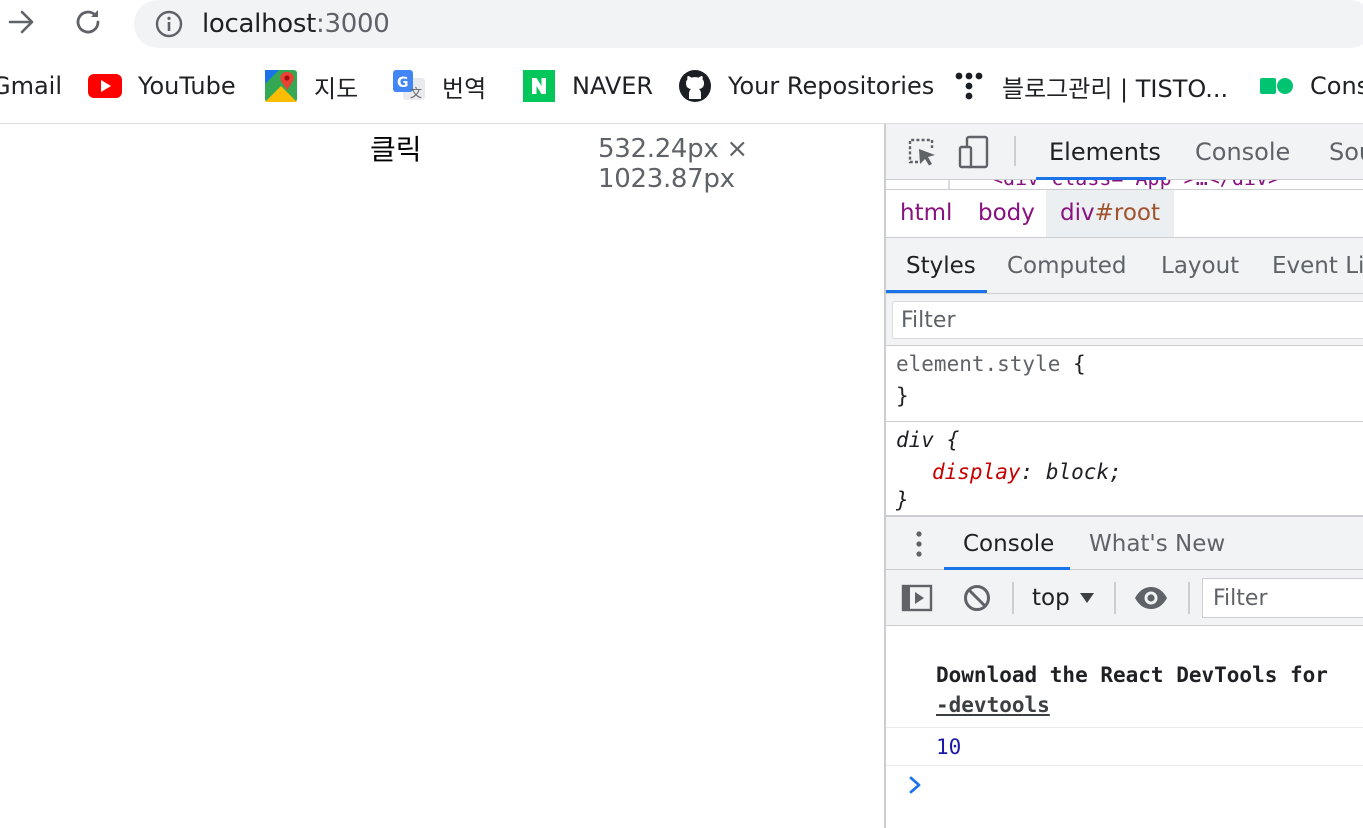 Image resolution: width=1363 pixels, height=828 pixels. What do you see at coordinates (613, 86) in the screenshot?
I see `bookmark-label: NAVER` at bounding box center [613, 86].